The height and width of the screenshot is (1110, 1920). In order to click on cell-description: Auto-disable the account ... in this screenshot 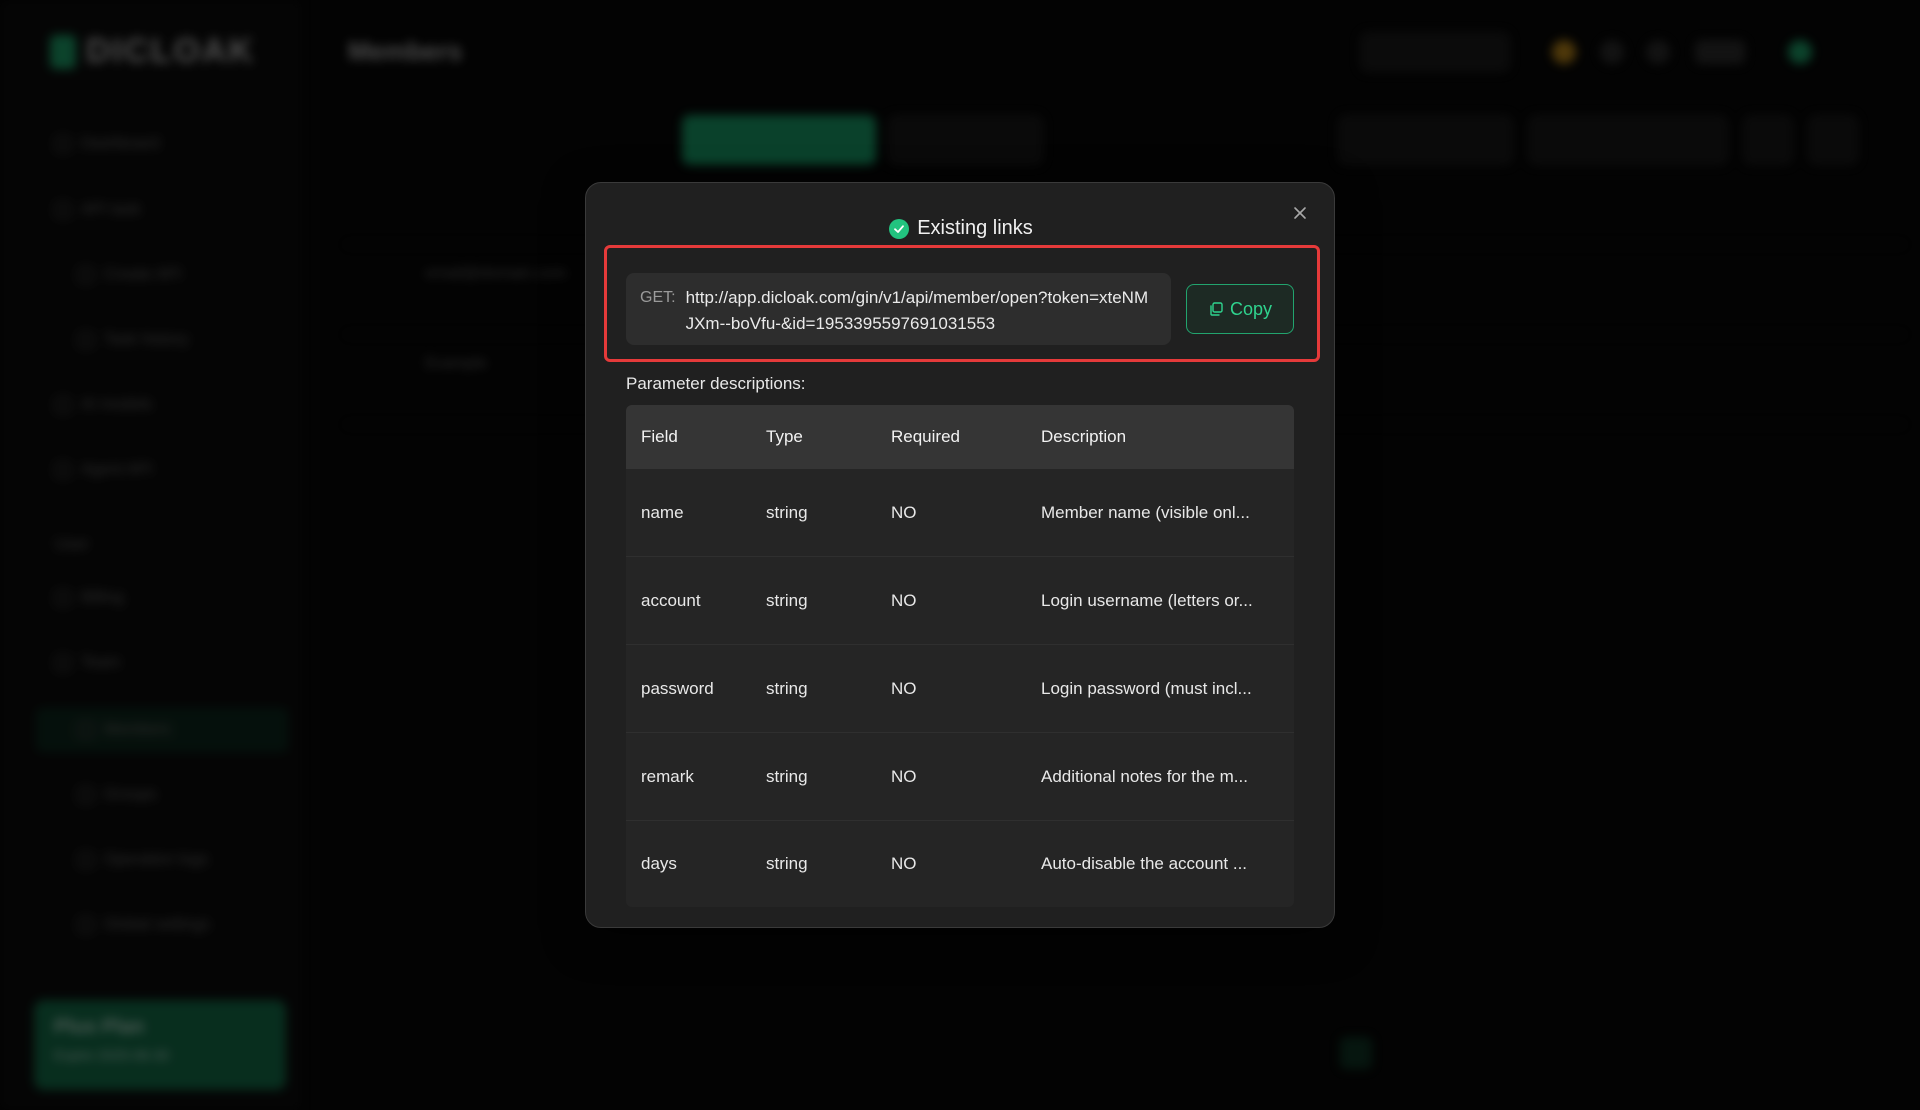, I will do `click(1144, 863)`.